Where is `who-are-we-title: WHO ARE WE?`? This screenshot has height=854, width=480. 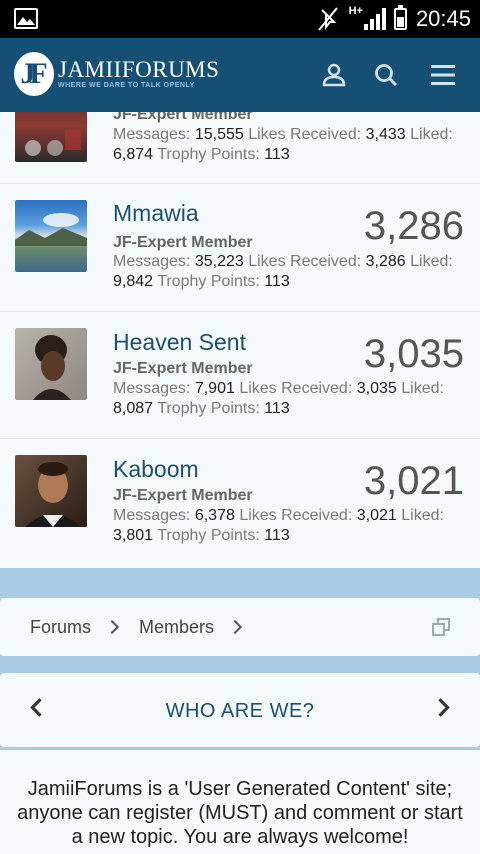
who-are-we-title: WHO ARE WE? is located at coordinates (240, 711).